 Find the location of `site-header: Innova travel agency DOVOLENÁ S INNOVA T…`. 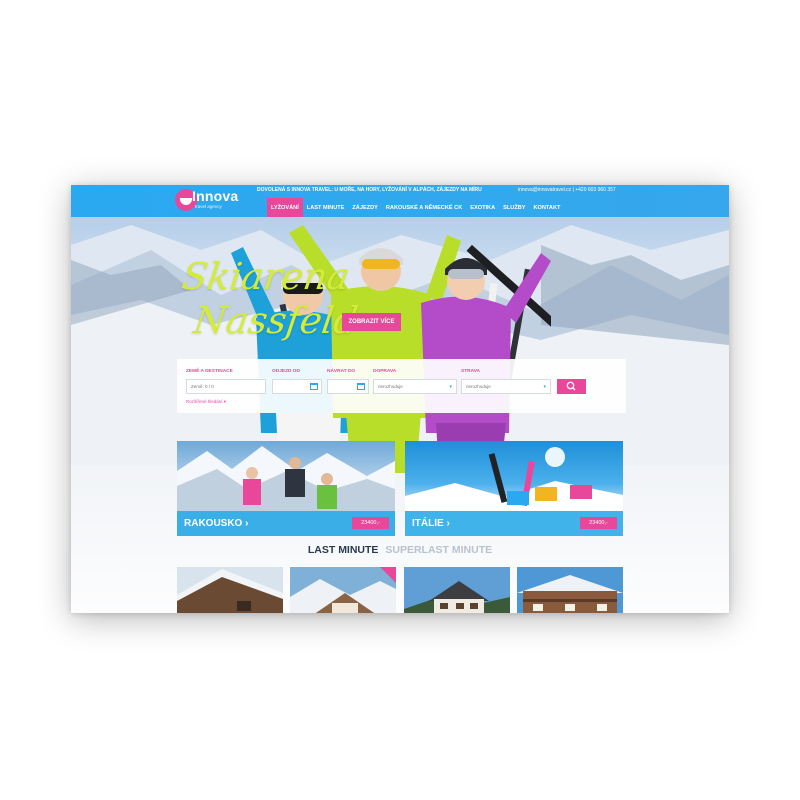

site-header: Innova travel agency DOVOLENÁ S INNOVA T… is located at coordinates (400, 201).